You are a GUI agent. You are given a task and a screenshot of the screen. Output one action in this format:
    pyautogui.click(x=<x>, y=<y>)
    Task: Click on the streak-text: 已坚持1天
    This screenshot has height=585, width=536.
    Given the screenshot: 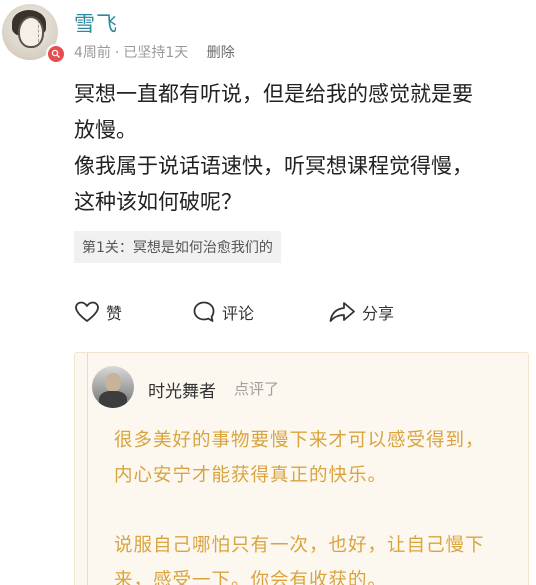 What is the action you would take?
    pyautogui.click(x=156, y=53)
    